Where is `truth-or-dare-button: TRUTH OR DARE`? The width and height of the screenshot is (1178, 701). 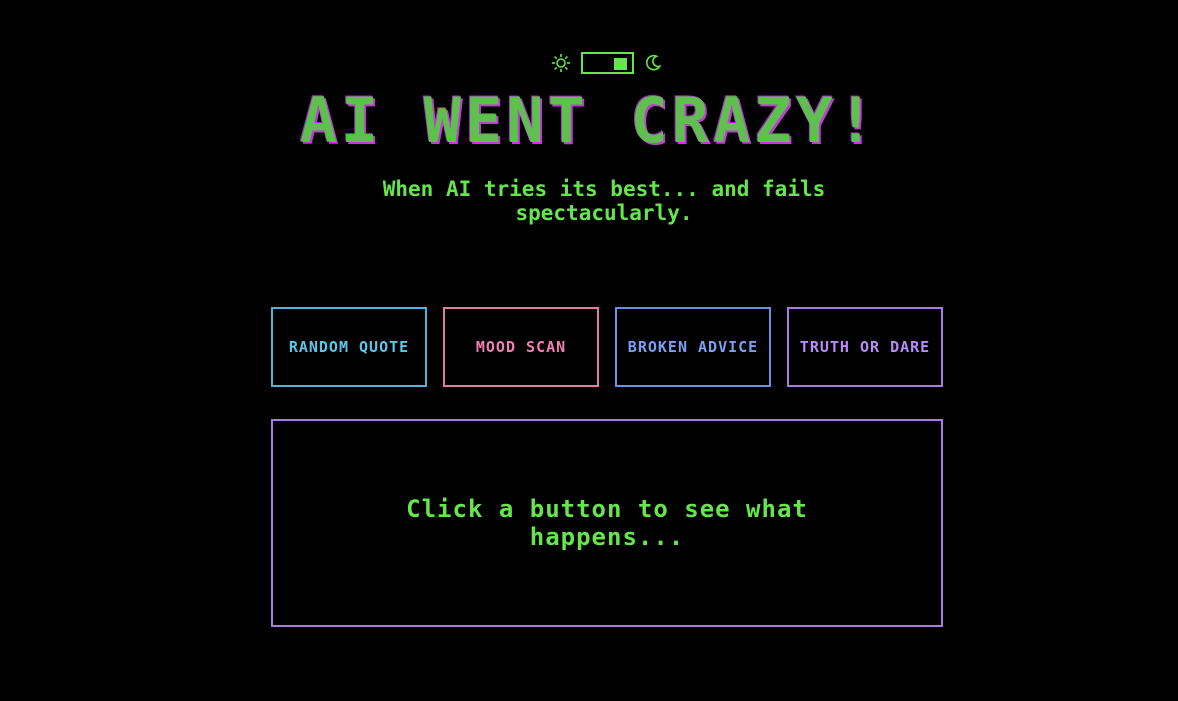
truth-or-dare-button: TRUTH OR DARE is located at coordinates (865, 347).